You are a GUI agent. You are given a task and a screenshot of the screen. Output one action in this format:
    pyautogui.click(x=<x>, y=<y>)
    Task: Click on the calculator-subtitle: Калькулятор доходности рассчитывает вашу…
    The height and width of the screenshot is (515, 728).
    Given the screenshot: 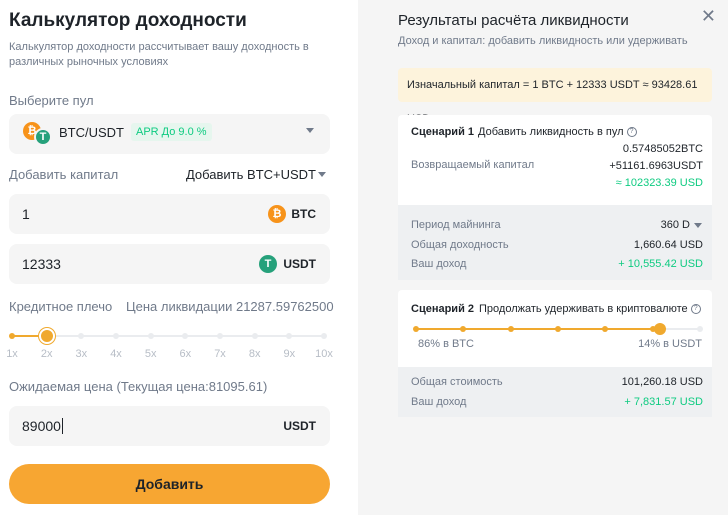 What is the action you would take?
    pyautogui.click(x=159, y=54)
    